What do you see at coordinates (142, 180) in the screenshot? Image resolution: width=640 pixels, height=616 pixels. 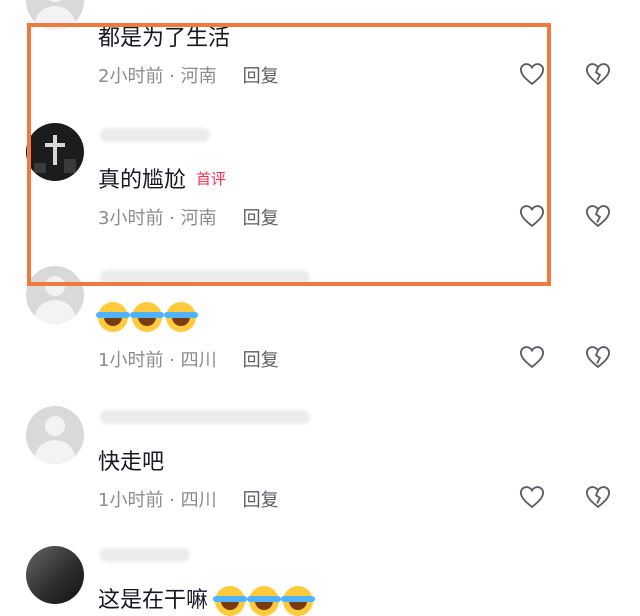 I see `comment-text-value: 真的尴尬` at bounding box center [142, 180].